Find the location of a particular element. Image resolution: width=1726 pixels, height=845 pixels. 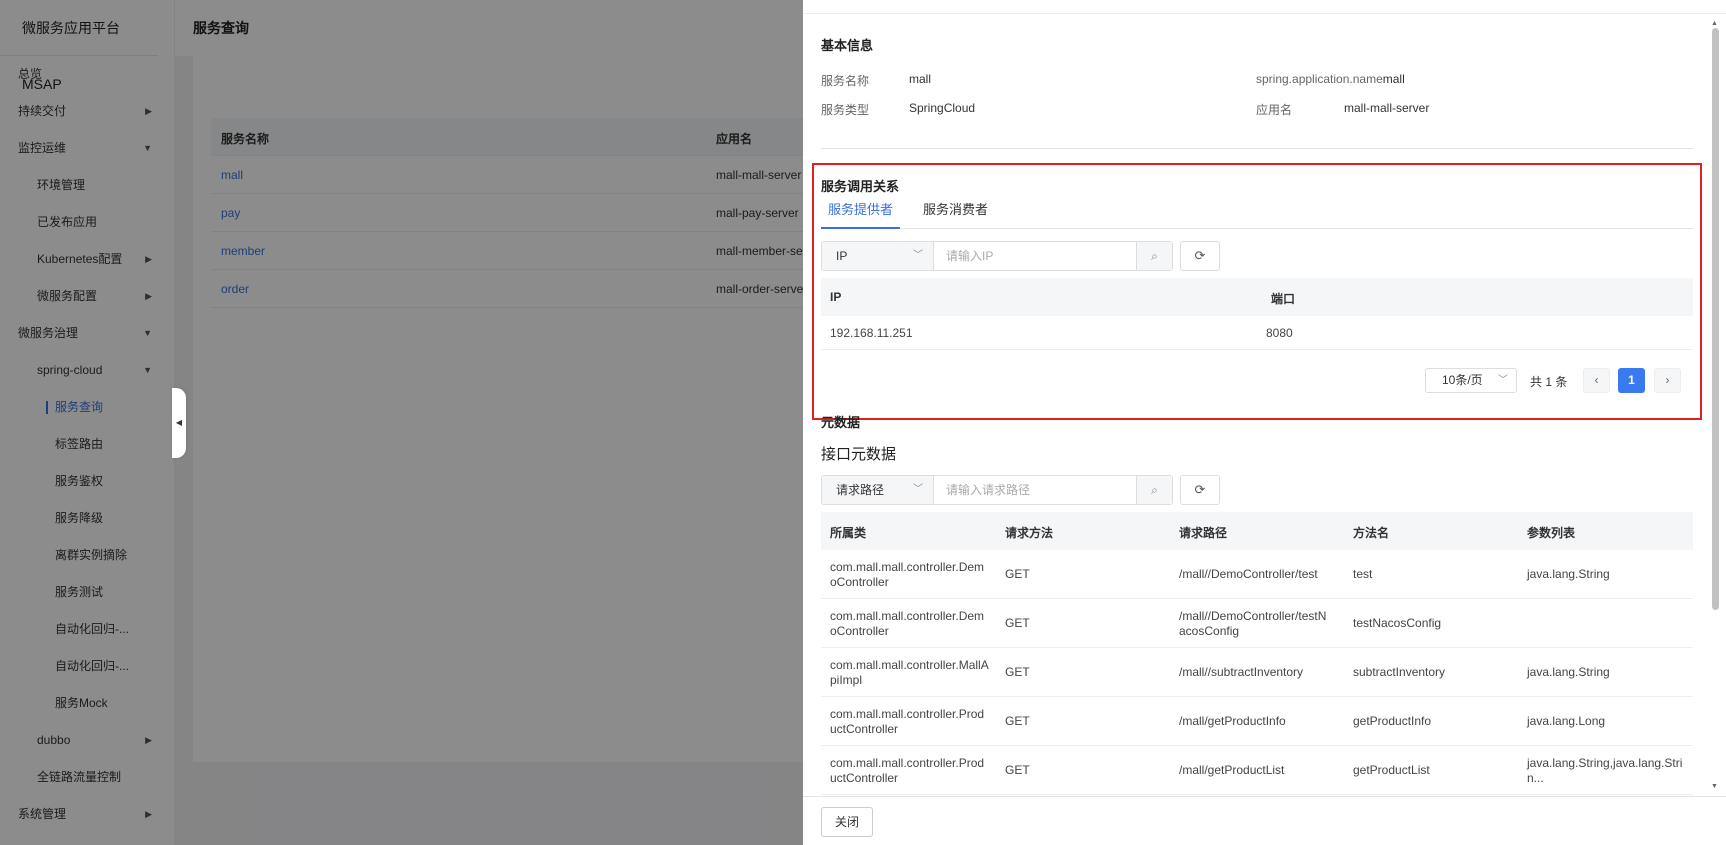

method-name-cell: getProductInfo is located at coordinates (1392, 721).